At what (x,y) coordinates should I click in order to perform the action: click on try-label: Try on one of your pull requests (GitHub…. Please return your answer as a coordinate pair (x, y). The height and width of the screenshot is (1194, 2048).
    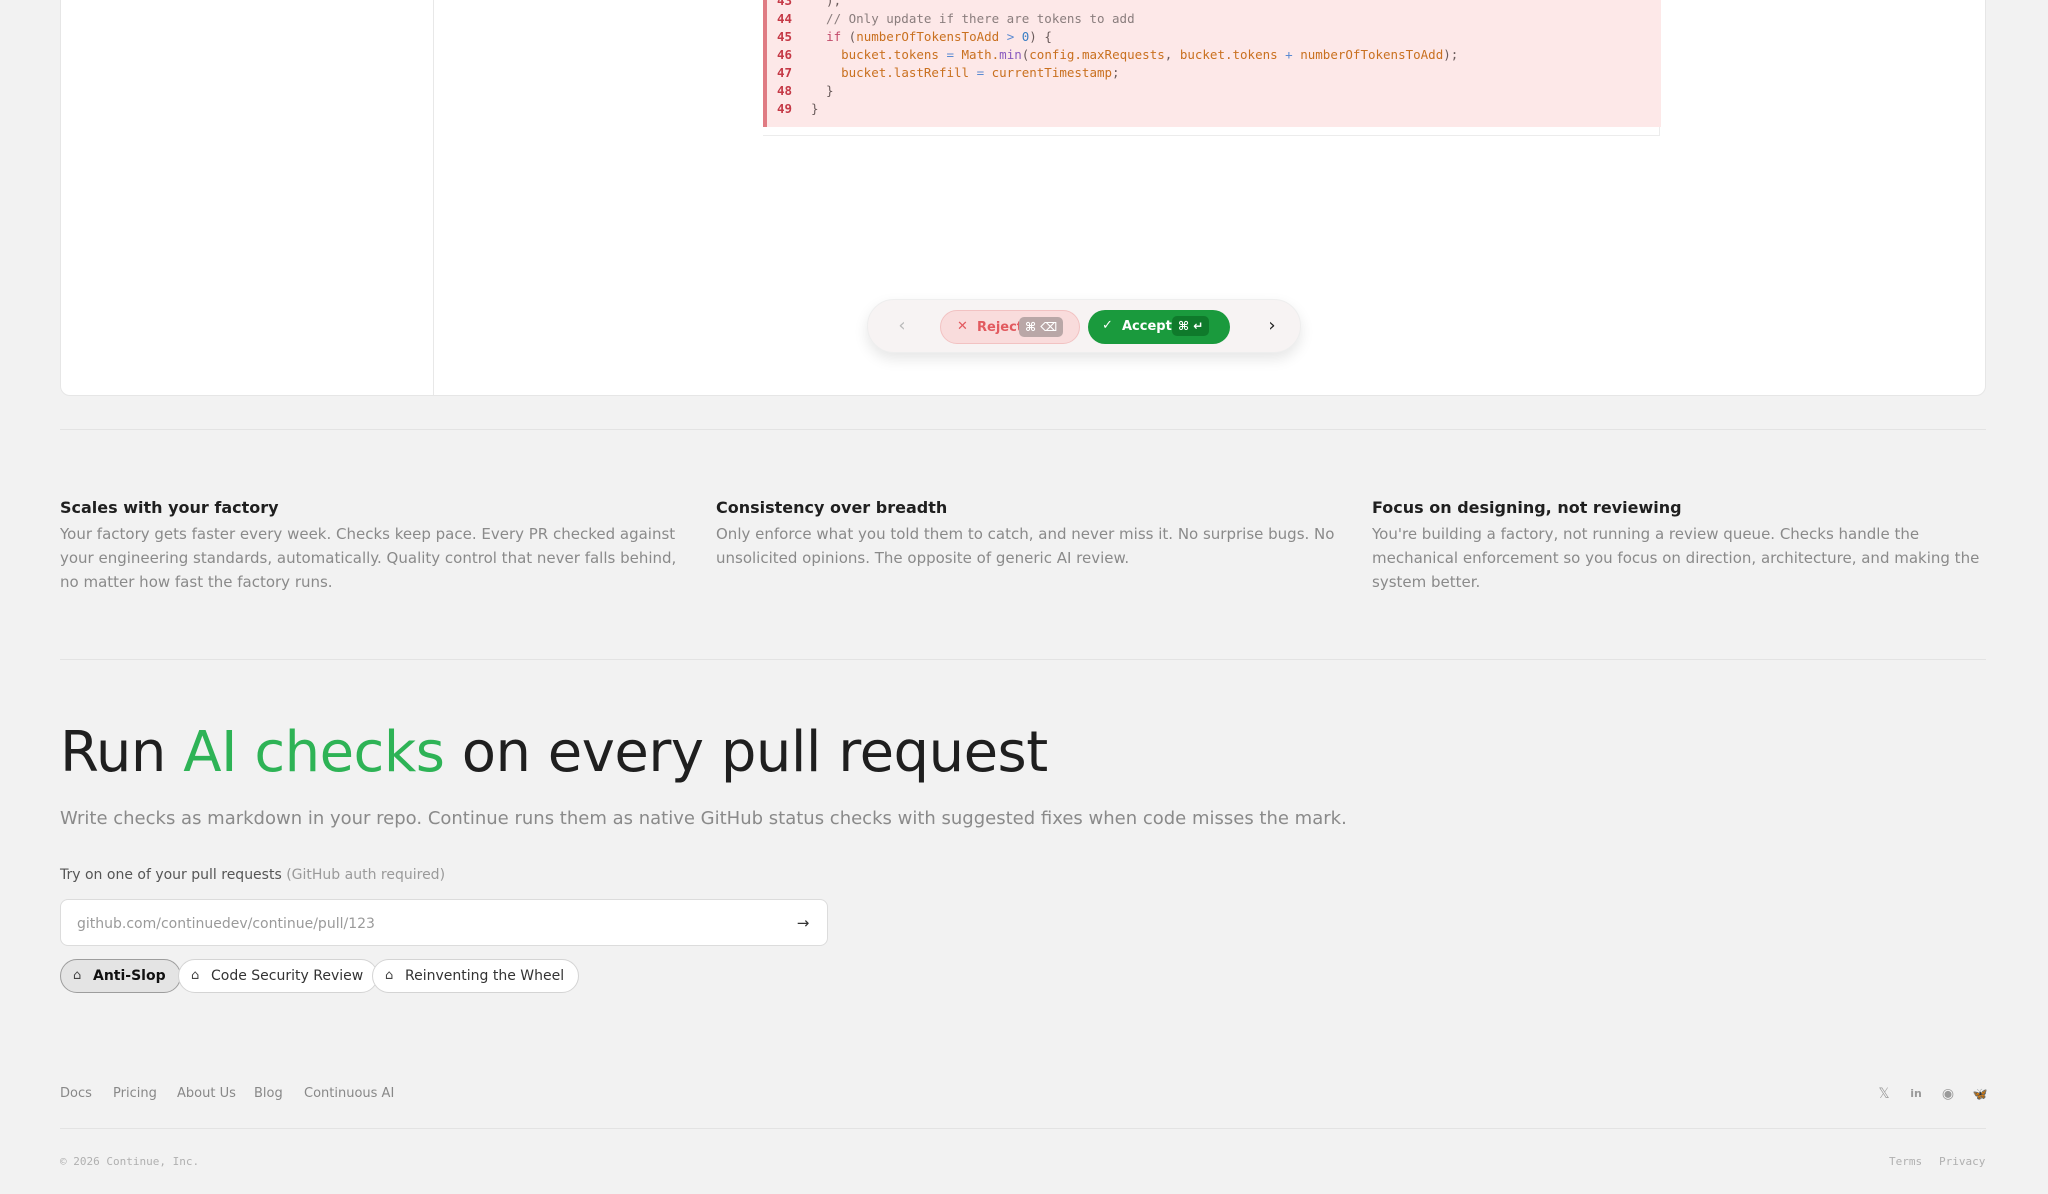
    Looking at the image, I should click on (252, 875).